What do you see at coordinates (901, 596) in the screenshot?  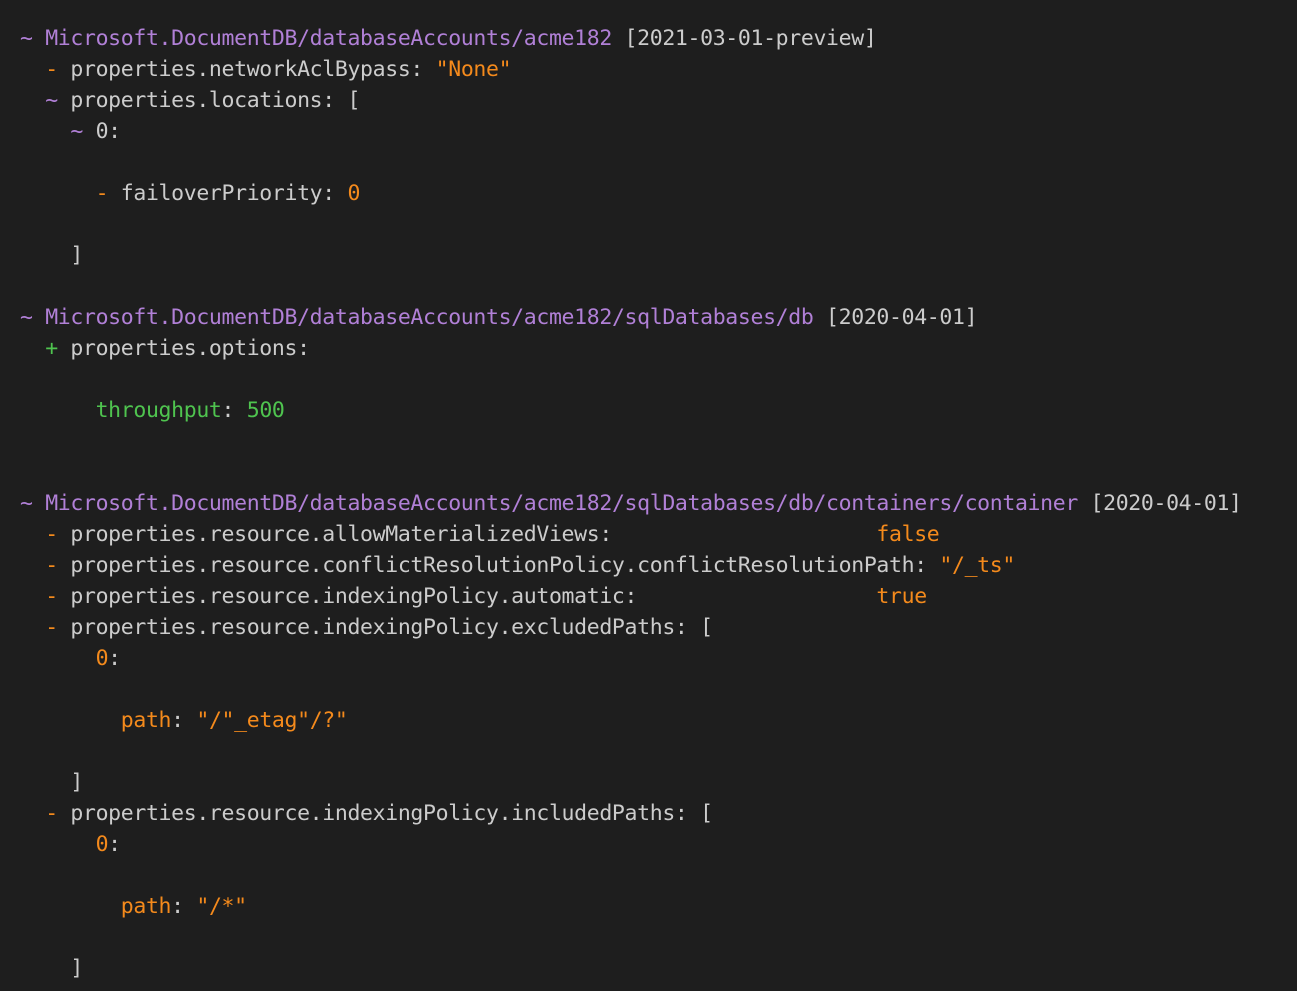 I see `line-segment: true` at bounding box center [901, 596].